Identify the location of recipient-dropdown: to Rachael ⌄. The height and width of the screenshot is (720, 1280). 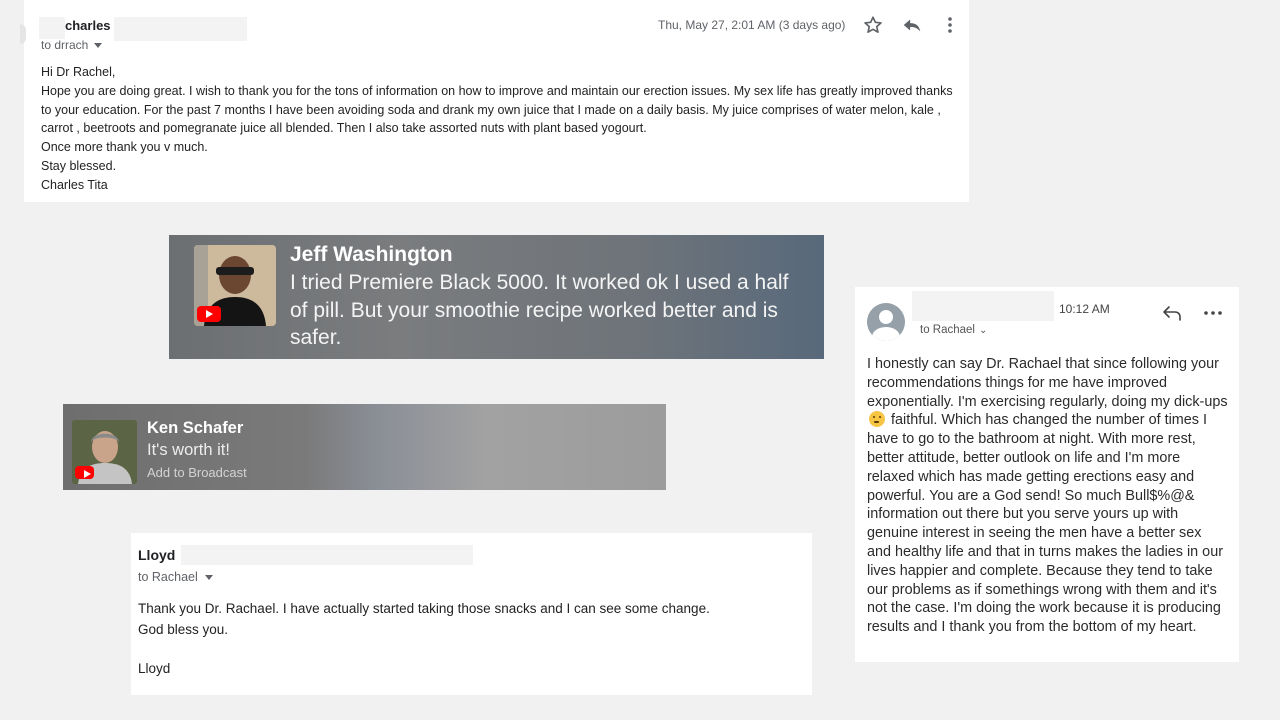
(953, 330).